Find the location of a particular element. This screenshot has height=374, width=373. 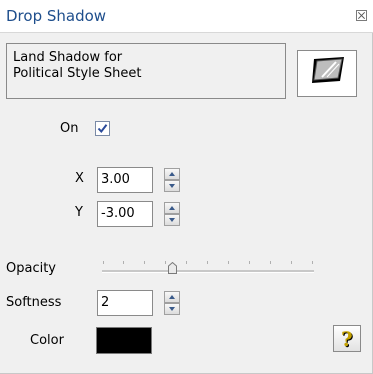

help-button: ? is located at coordinates (347, 338).